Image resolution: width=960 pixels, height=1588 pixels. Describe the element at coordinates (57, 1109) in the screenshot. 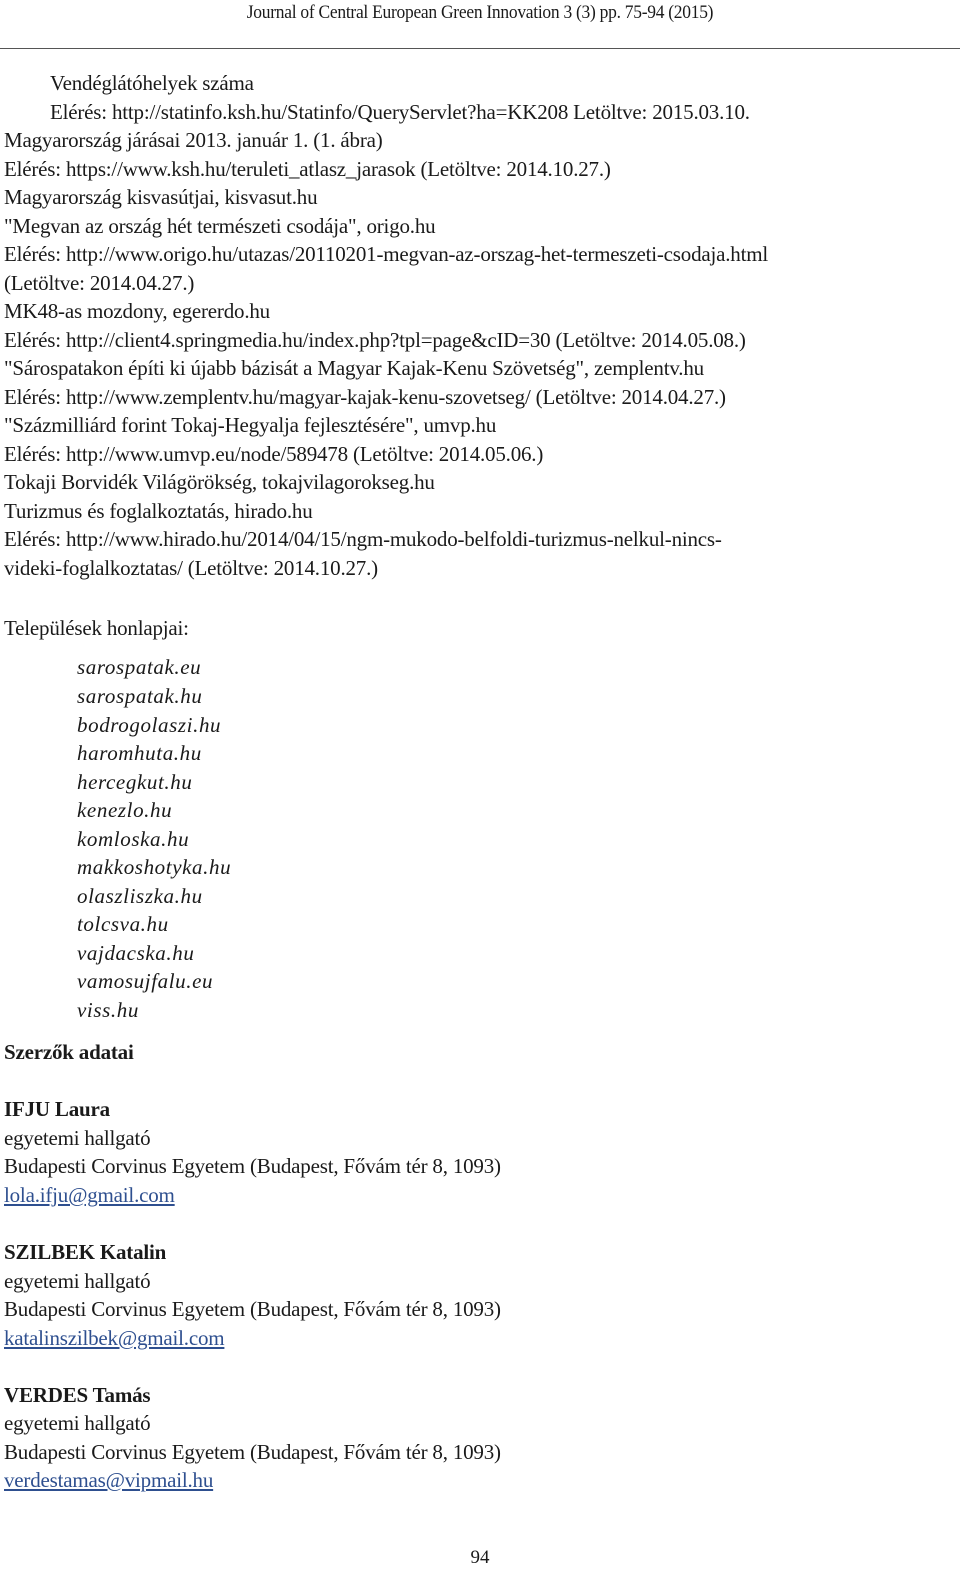

I see `author-name: IFJU Laura` at that location.